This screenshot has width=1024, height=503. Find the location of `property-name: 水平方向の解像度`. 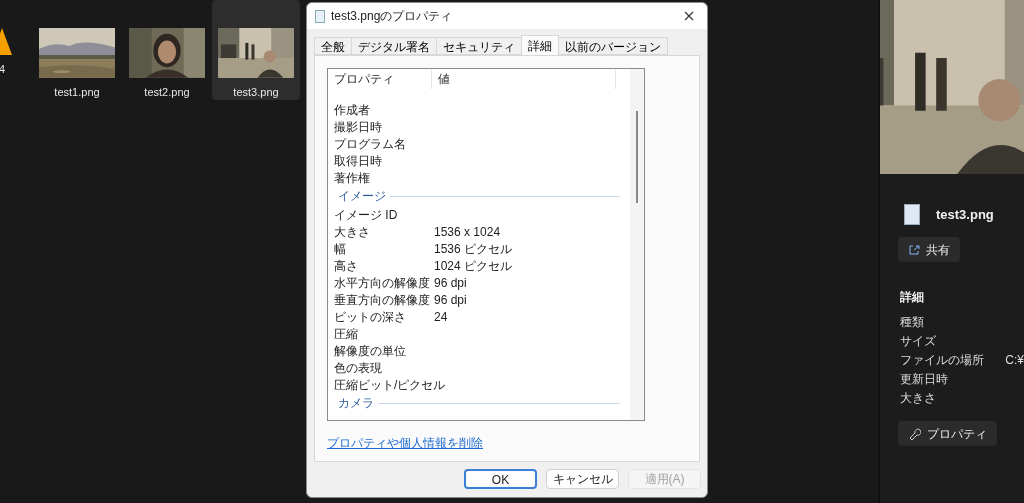

property-name: 水平方向の解像度 is located at coordinates (382, 283).